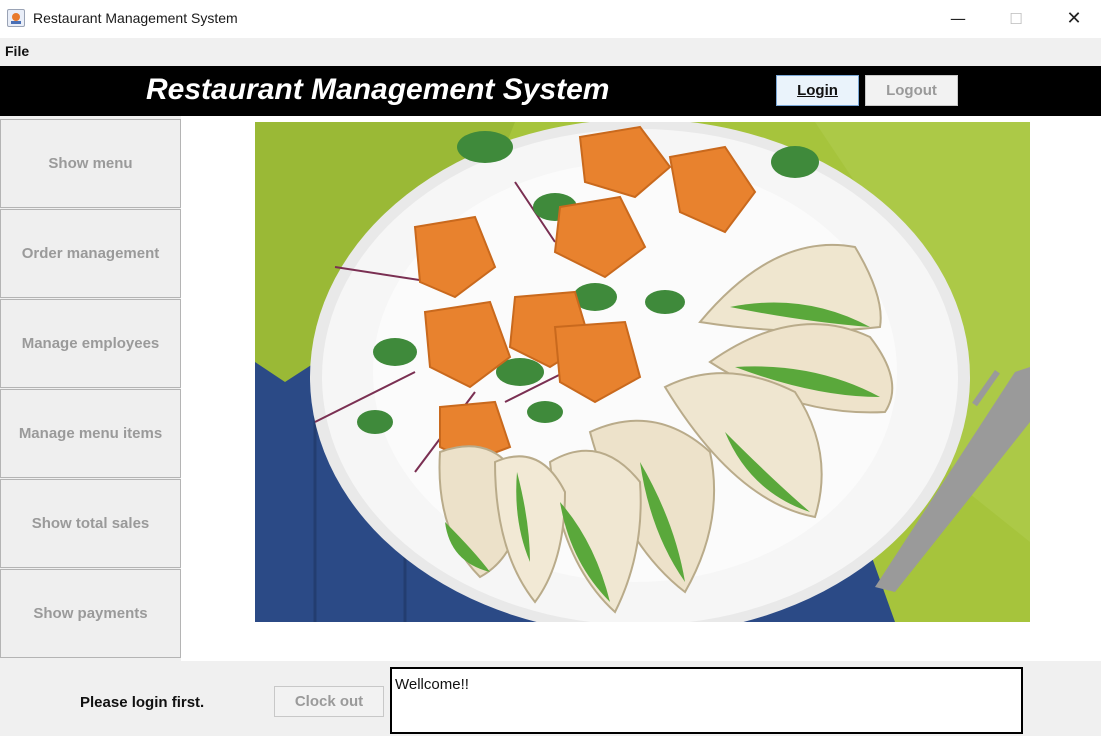 This screenshot has height=736, width=1101. What do you see at coordinates (378, 89) in the screenshot?
I see `app-header-title: Restaurant Management System` at bounding box center [378, 89].